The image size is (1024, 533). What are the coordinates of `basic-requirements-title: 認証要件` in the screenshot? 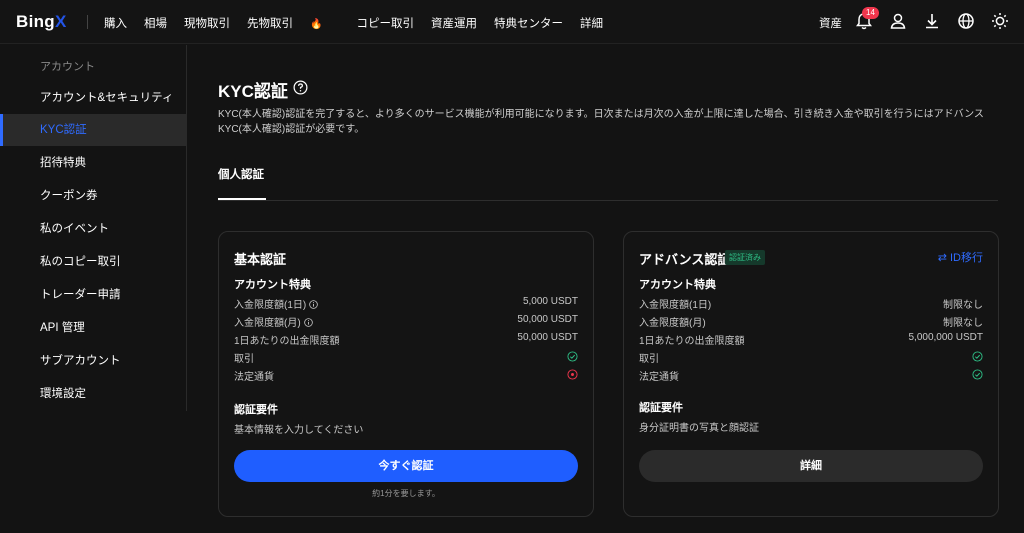 It's located at (256, 410).